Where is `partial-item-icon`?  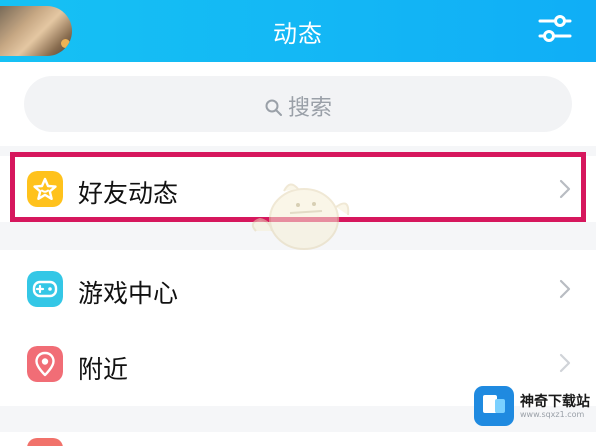 partial-item-icon is located at coordinates (45, 442).